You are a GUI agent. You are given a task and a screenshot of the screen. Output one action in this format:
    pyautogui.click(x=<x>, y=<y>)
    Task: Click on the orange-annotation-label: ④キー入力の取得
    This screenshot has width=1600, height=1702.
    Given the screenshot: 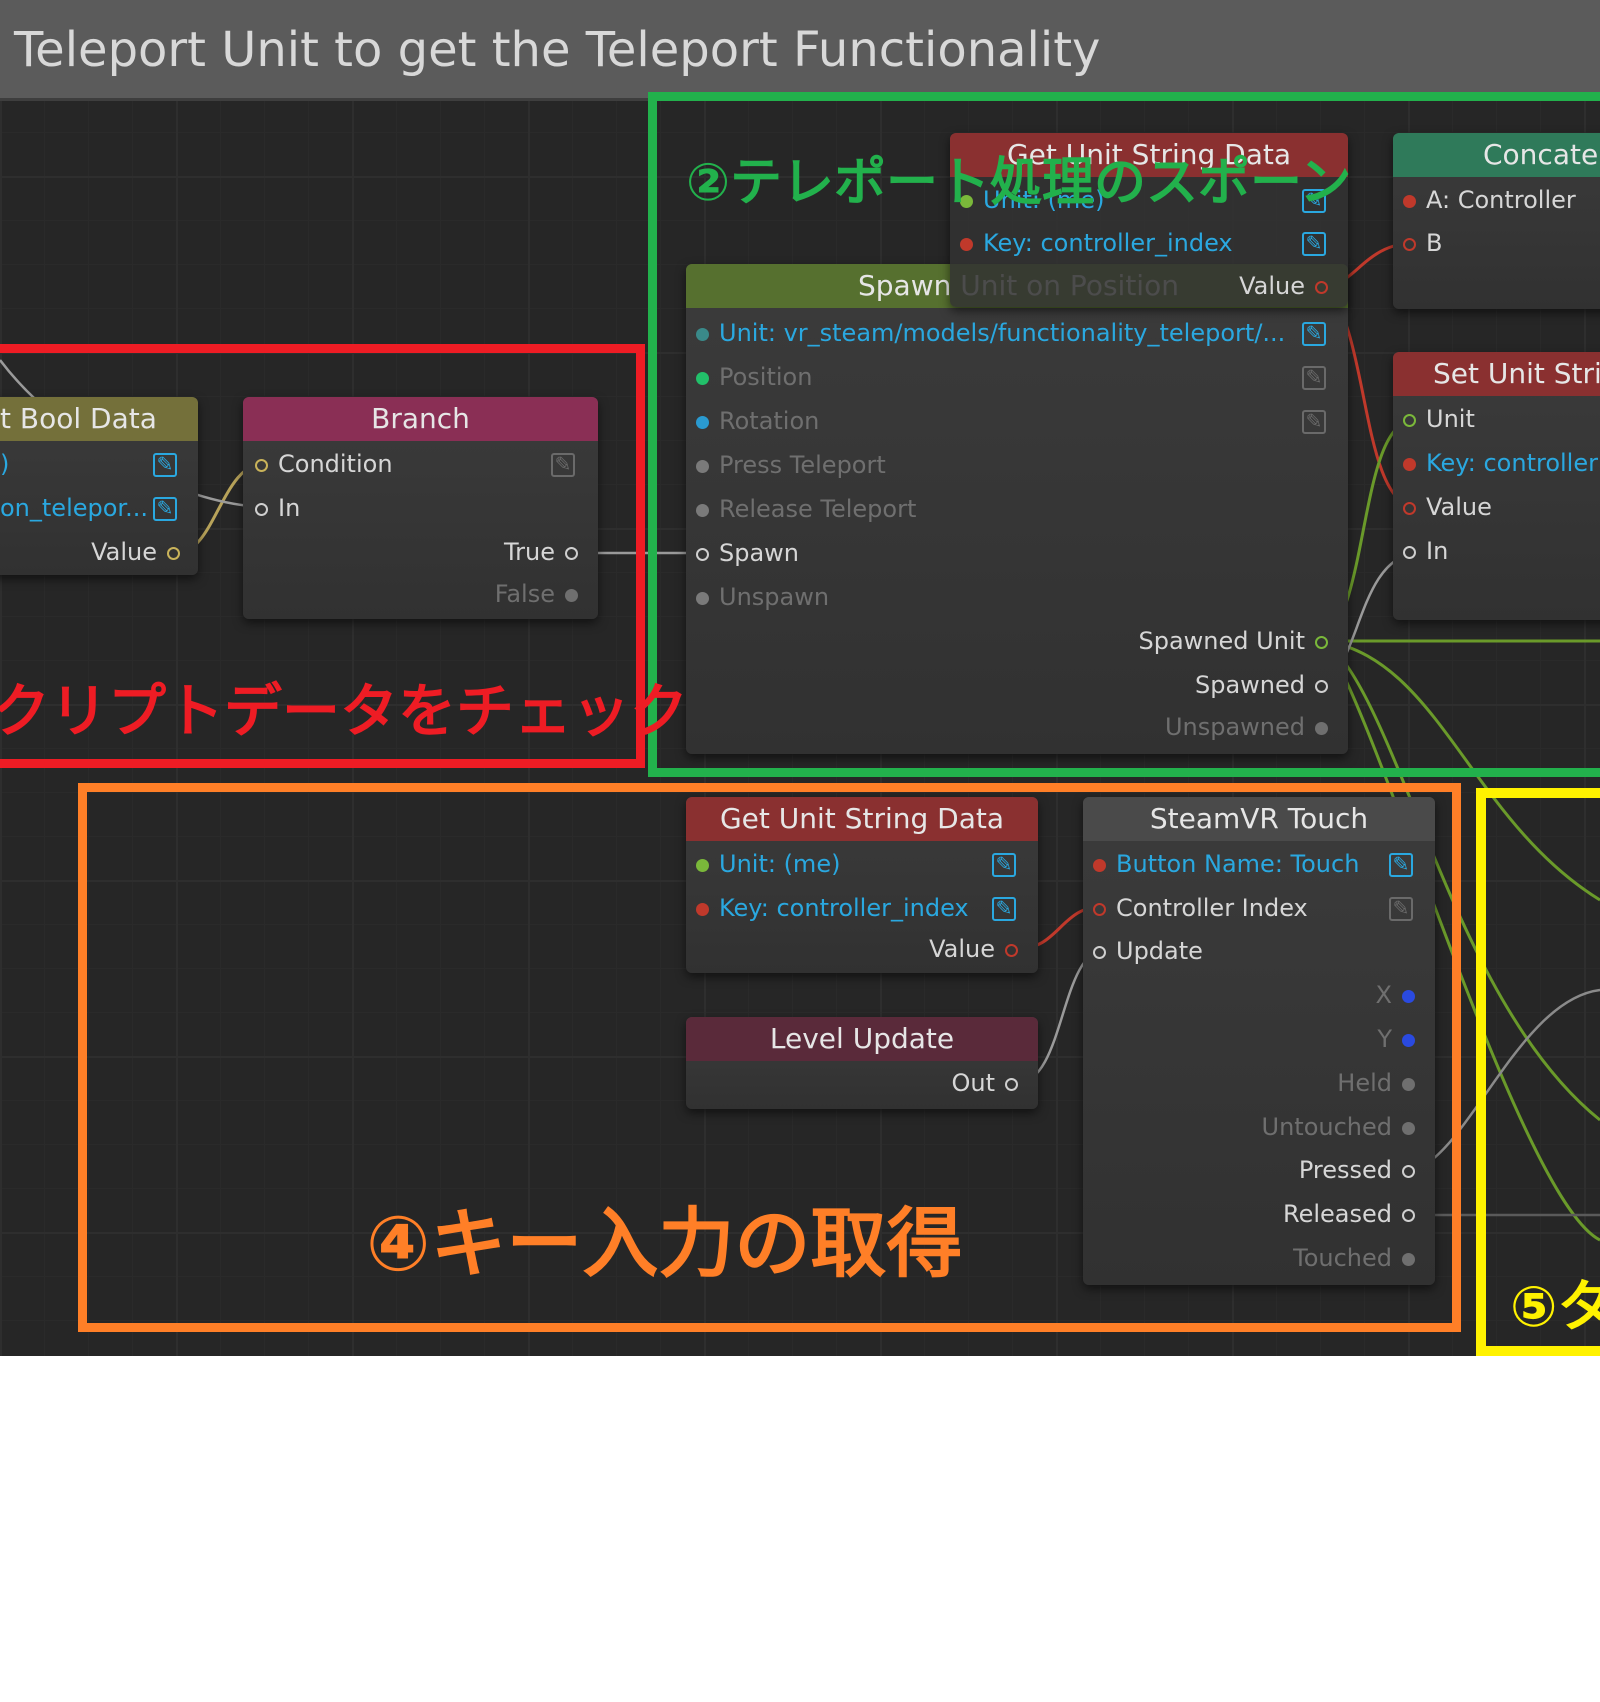 What is the action you would take?
    pyautogui.click(x=664, y=1243)
    